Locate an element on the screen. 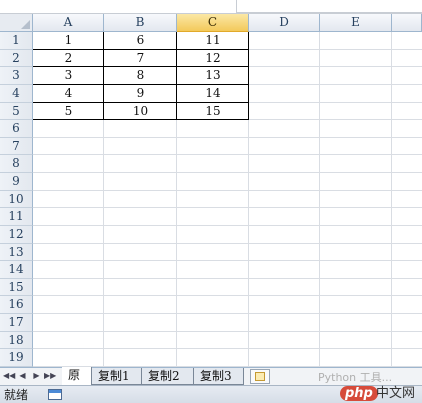  insert-worksheet-icon is located at coordinates (260, 376).